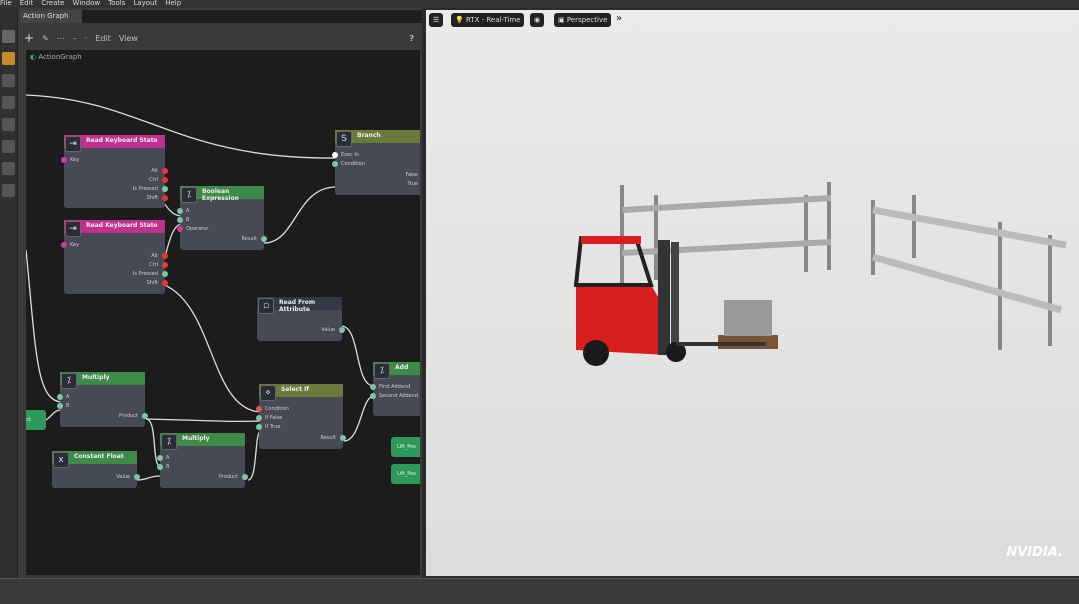 This screenshot has width=1079, height=604. I want to click on menu-window: Window, so click(87, 4).